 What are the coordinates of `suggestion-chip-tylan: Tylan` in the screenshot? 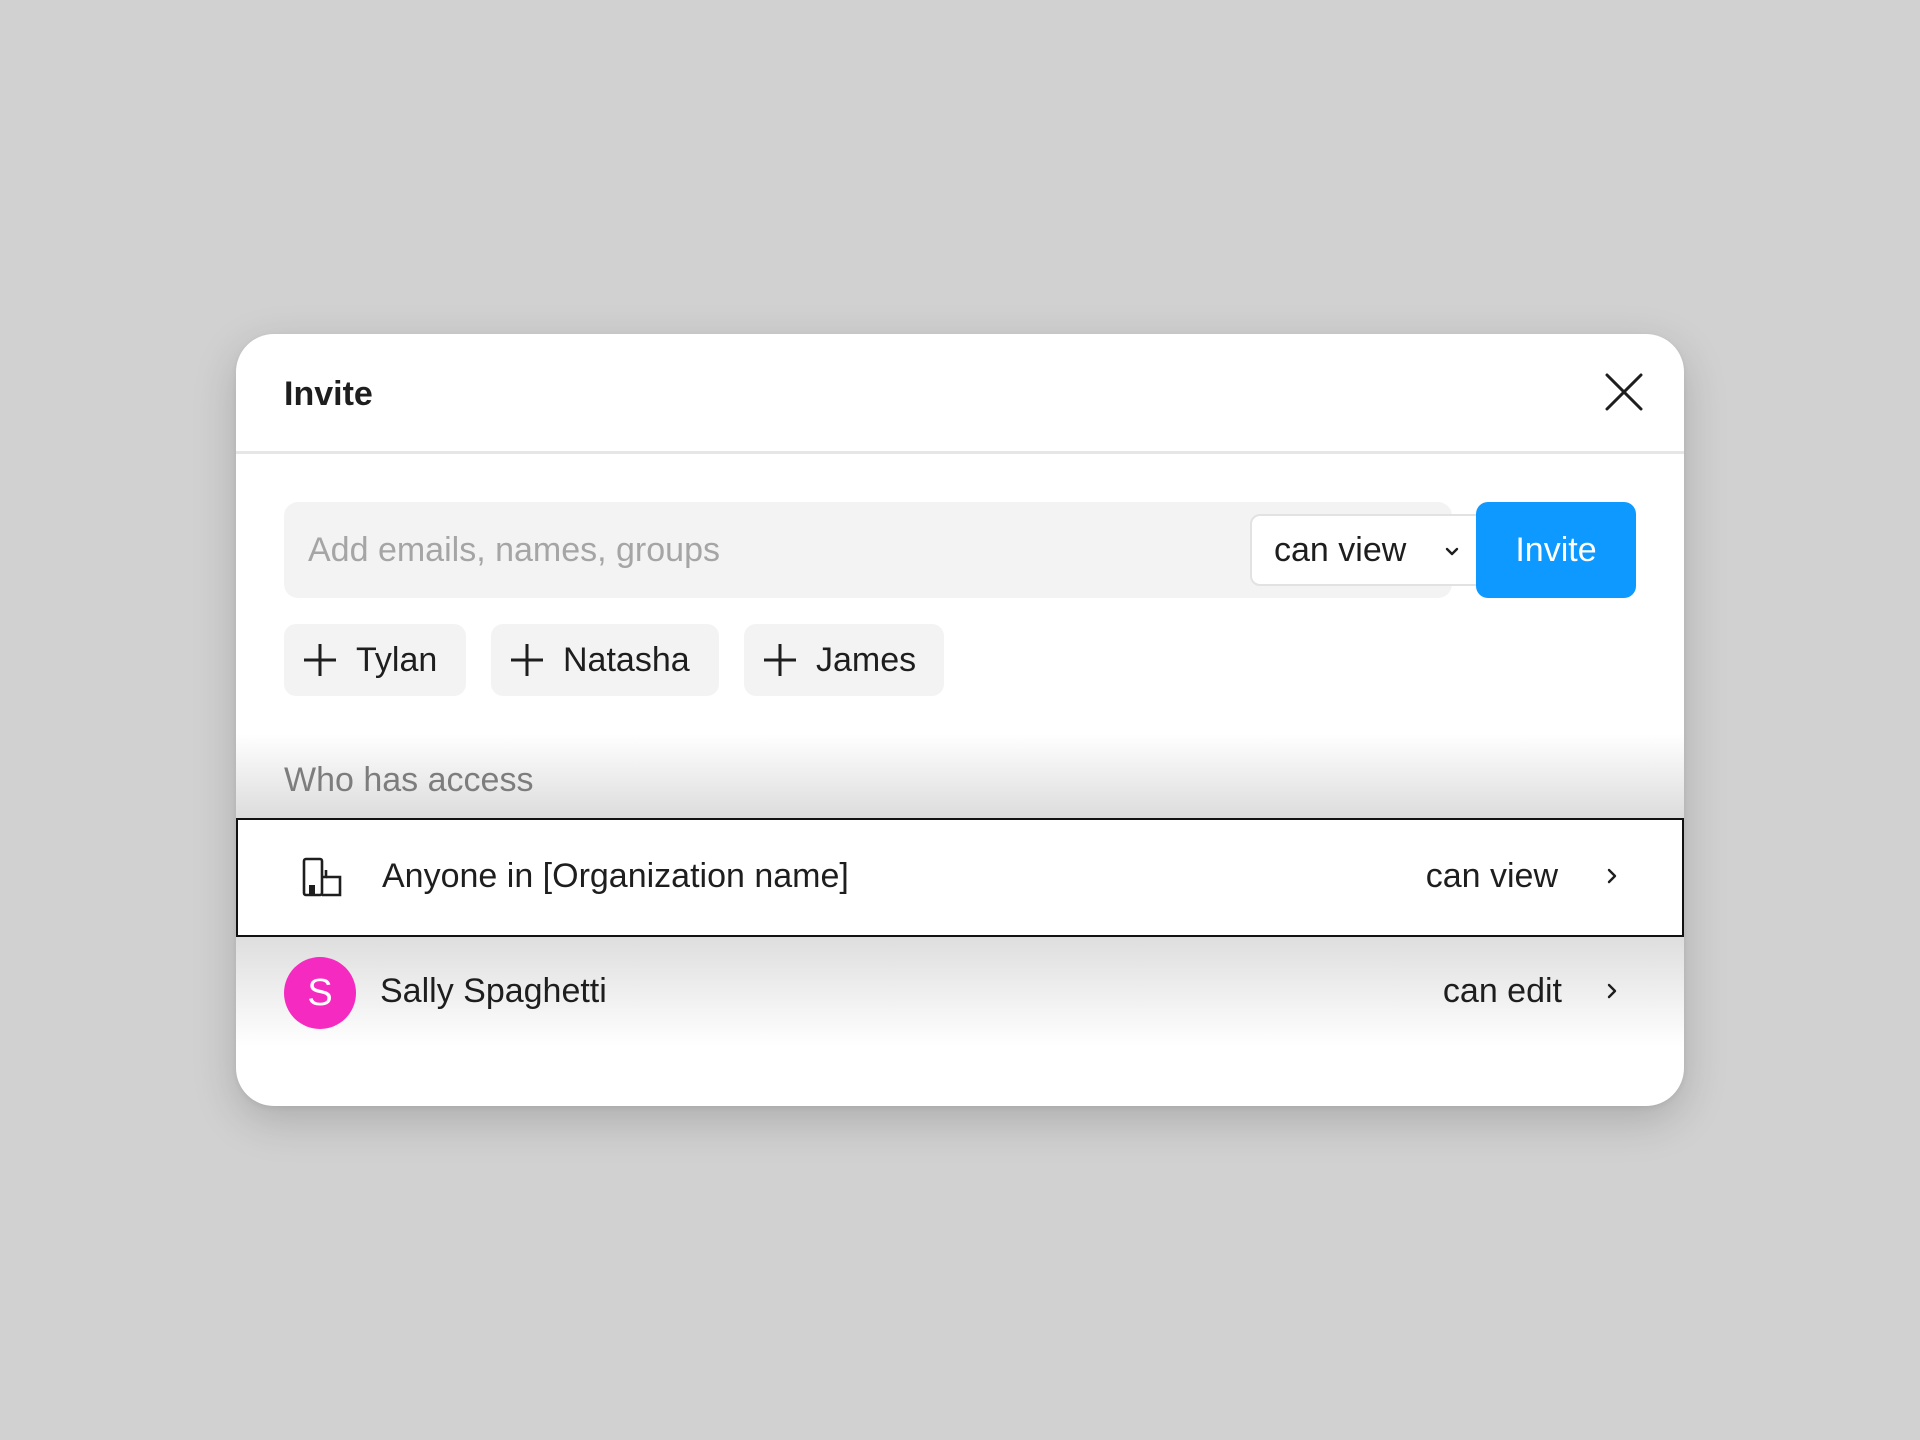 It's located at (375, 660).